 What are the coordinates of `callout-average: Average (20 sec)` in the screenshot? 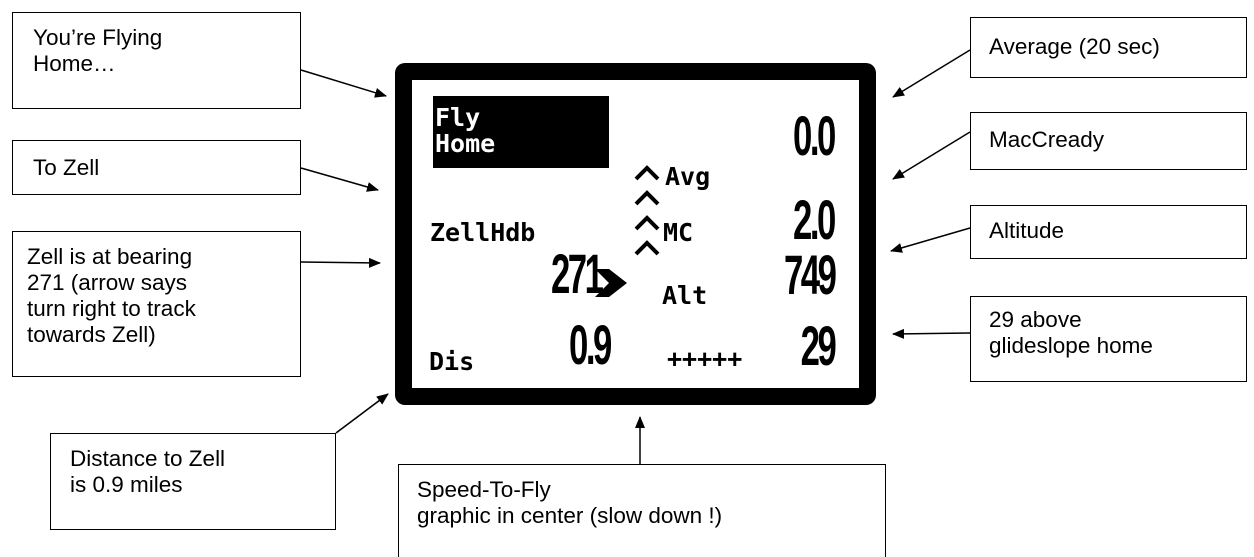 It's located at (1108, 47).